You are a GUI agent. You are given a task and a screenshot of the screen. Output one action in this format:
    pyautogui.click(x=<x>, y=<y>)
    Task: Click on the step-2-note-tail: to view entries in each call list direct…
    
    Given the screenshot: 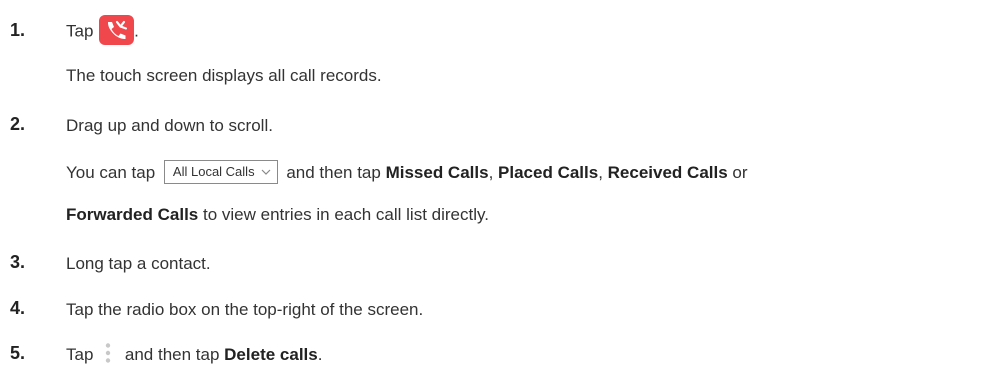 What is the action you would take?
    pyautogui.click(x=343, y=214)
    